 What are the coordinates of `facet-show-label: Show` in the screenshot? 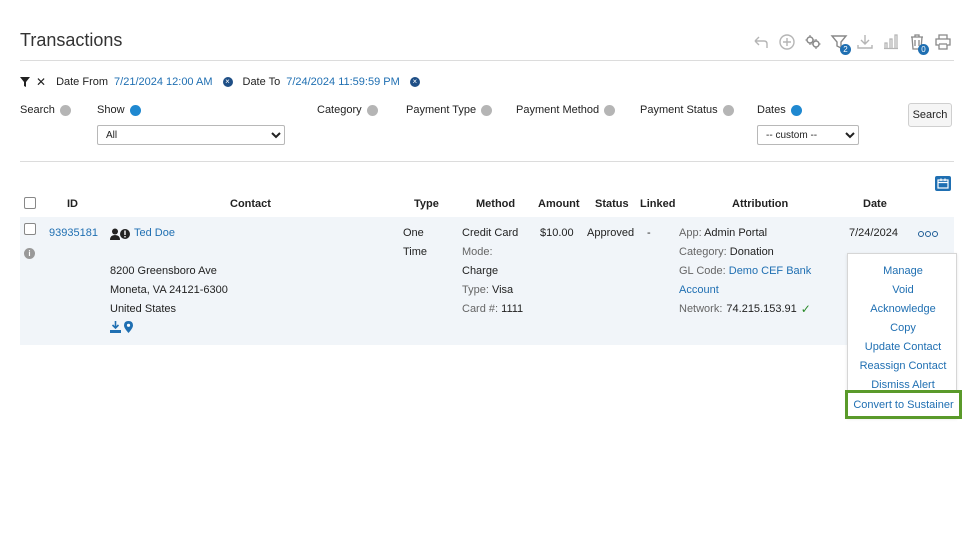 It's located at (111, 110).